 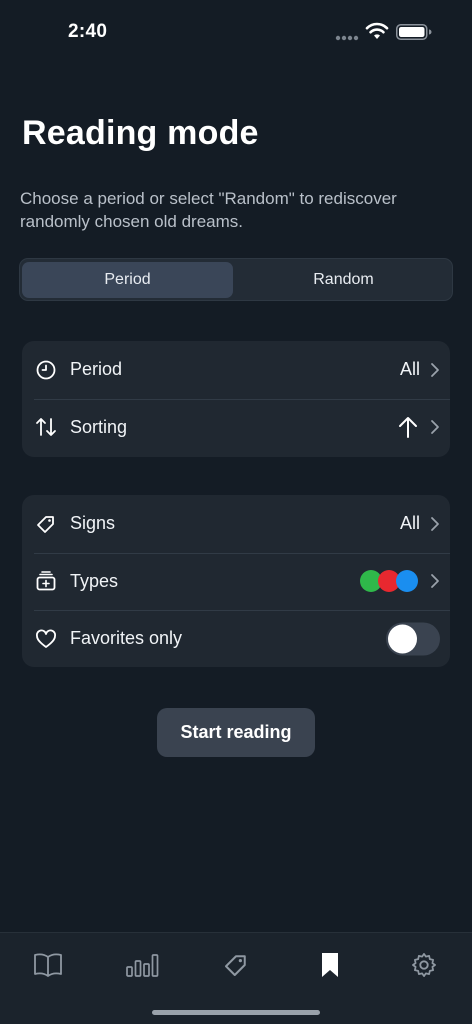 I want to click on tab-reading, so click(x=330, y=965).